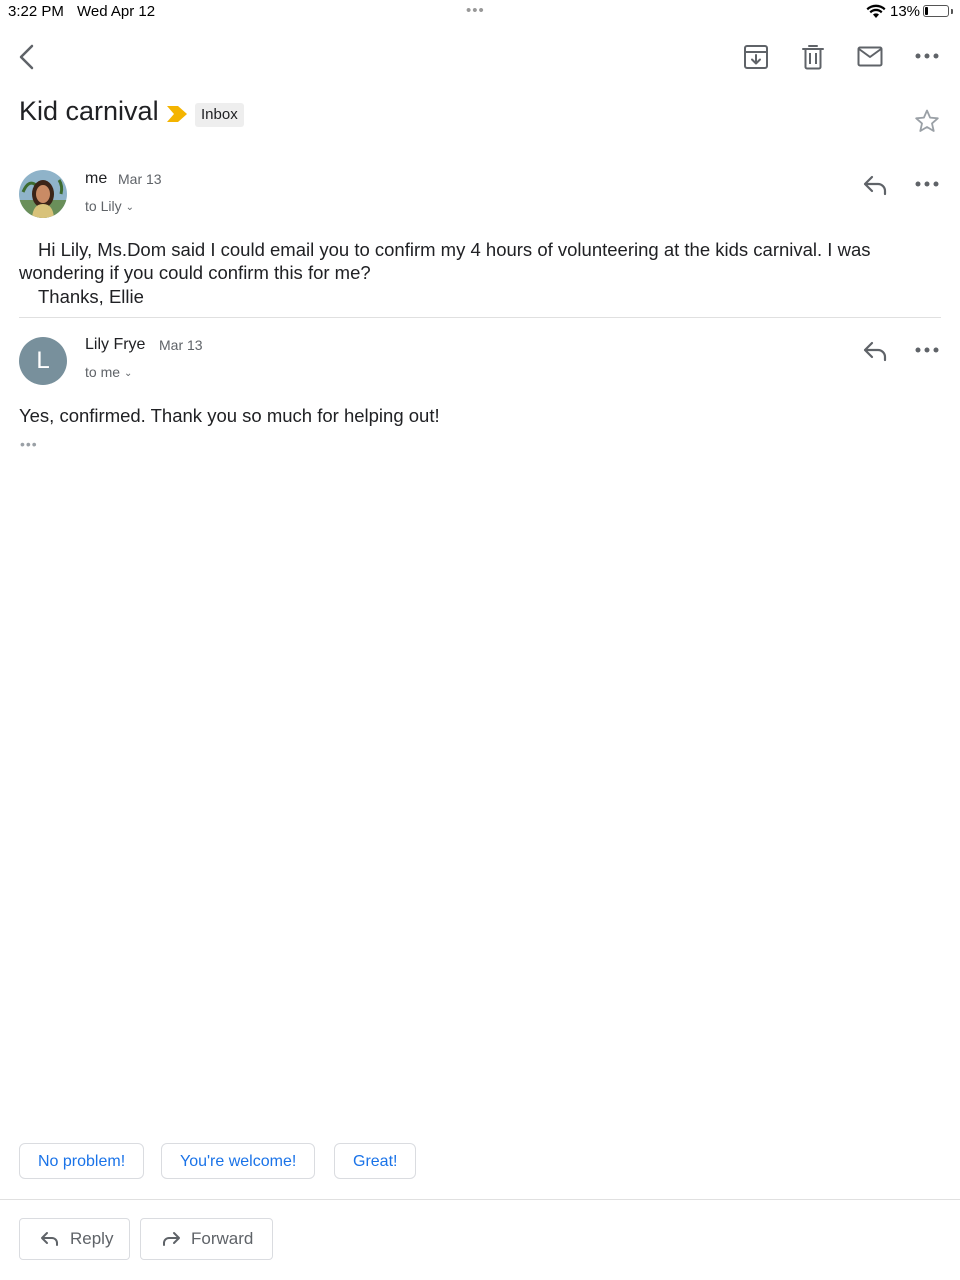 The width and height of the screenshot is (960, 1280). What do you see at coordinates (140, 179) in the screenshot?
I see `message-1-date: Mar 13` at bounding box center [140, 179].